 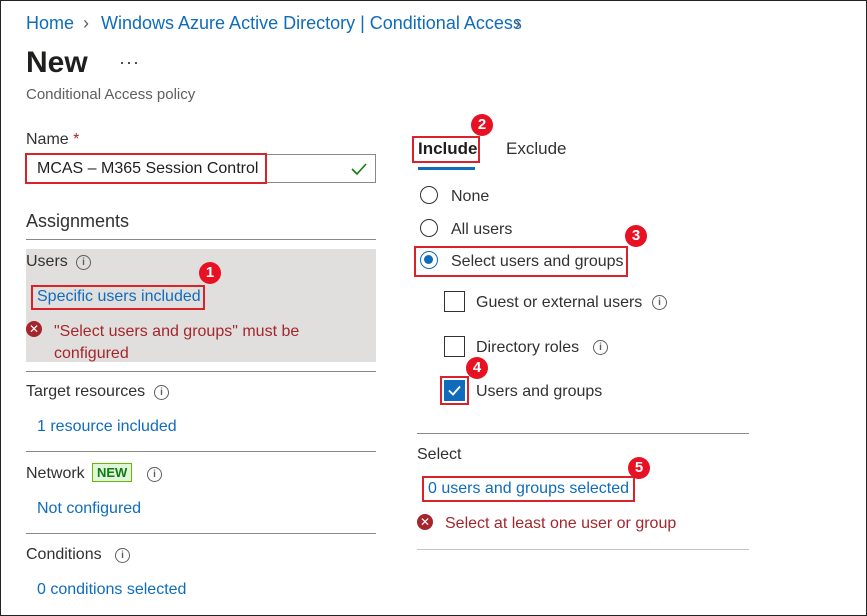 I want to click on checkbox-directory-roles-label: Directory roles, so click(x=528, y=347).